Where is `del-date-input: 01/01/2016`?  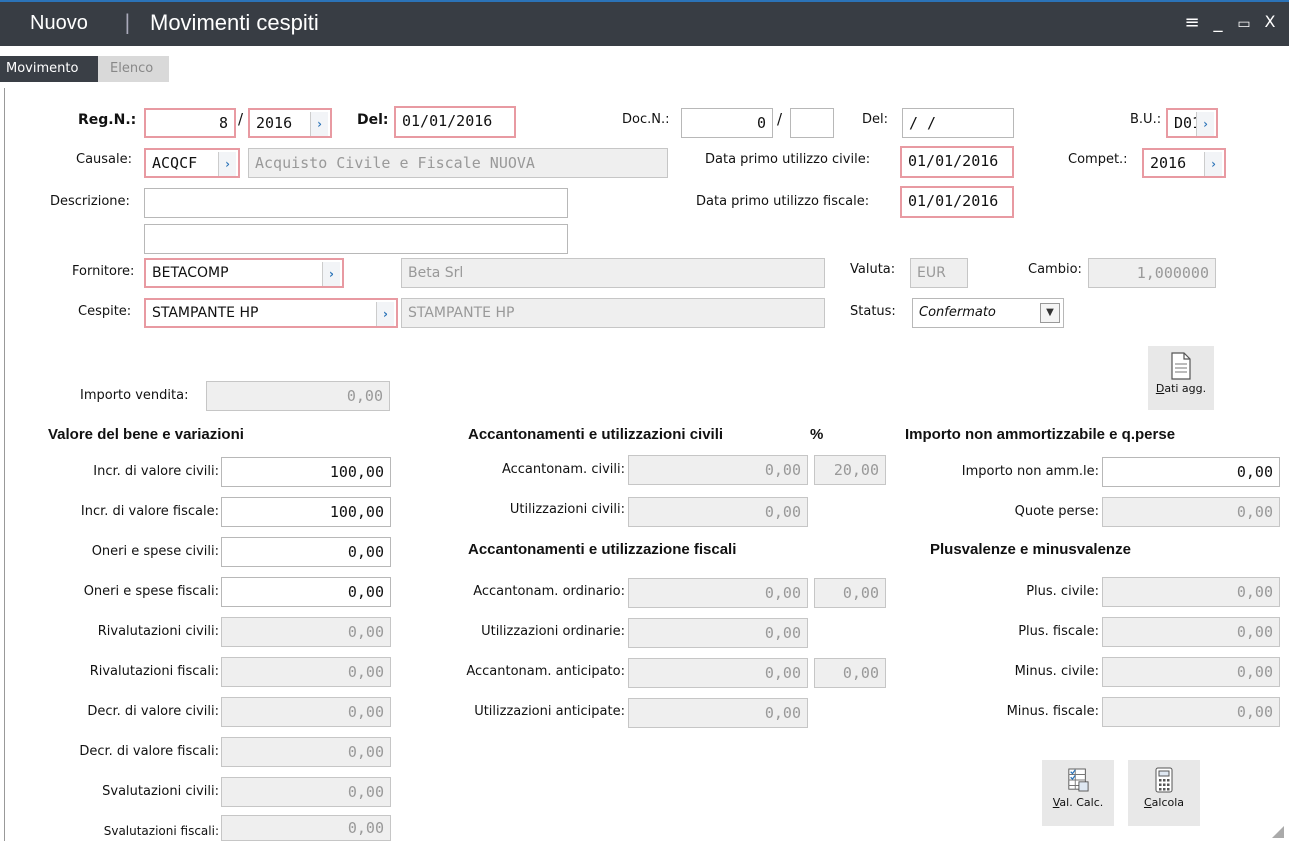 del-date-input: 01/01/2016 is located at coordinates (455, 122).